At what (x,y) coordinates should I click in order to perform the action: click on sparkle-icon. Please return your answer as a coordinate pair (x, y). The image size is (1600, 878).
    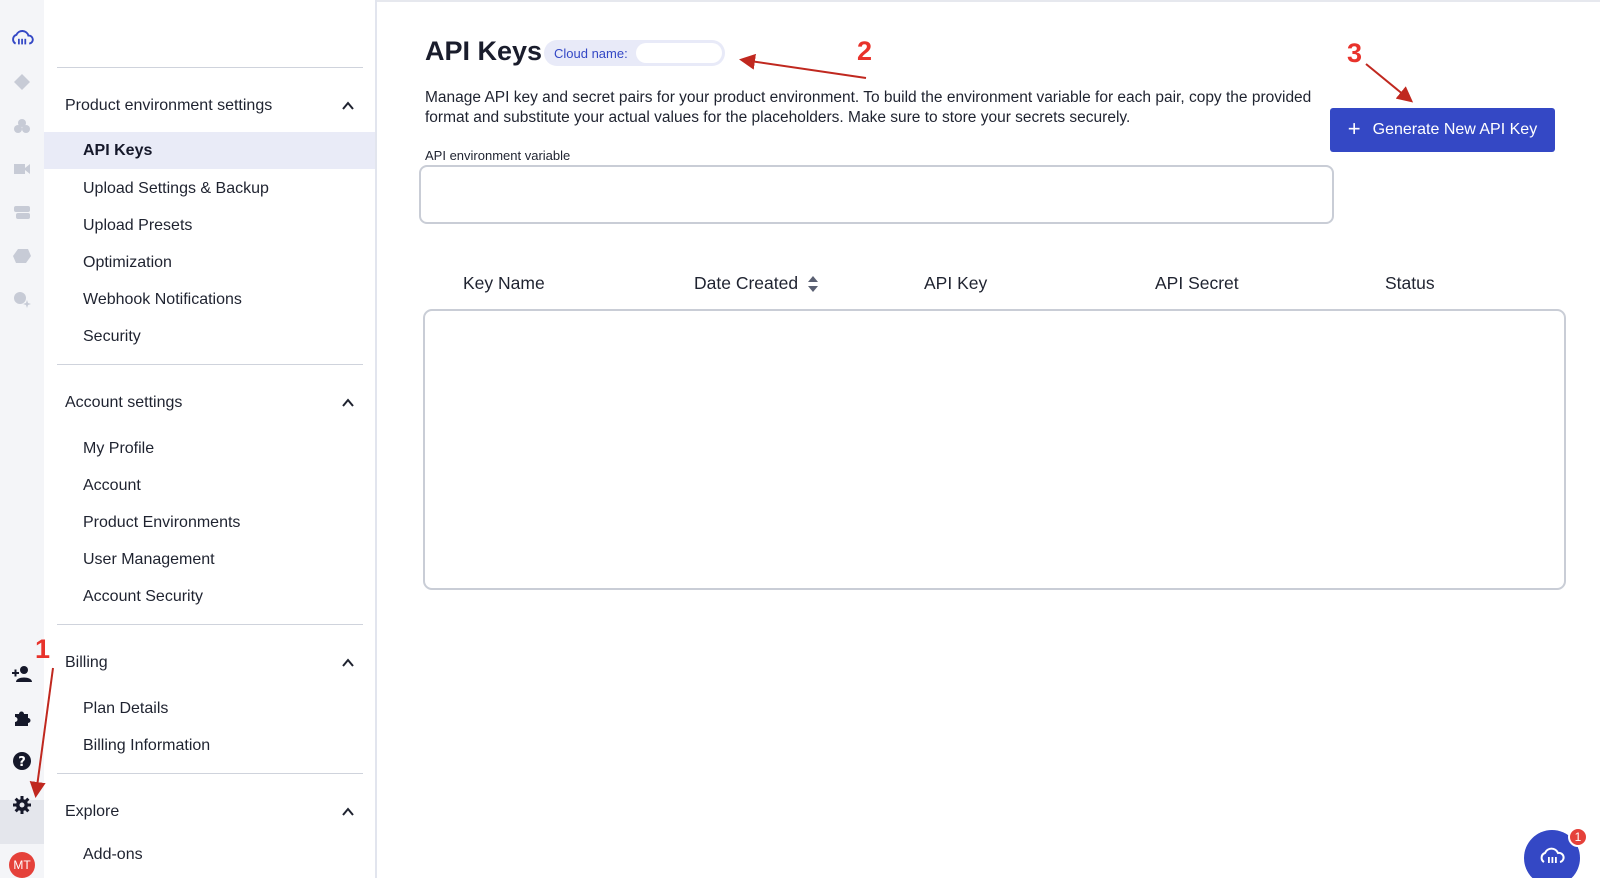
    Looking at the image, I should click on (22, 299).